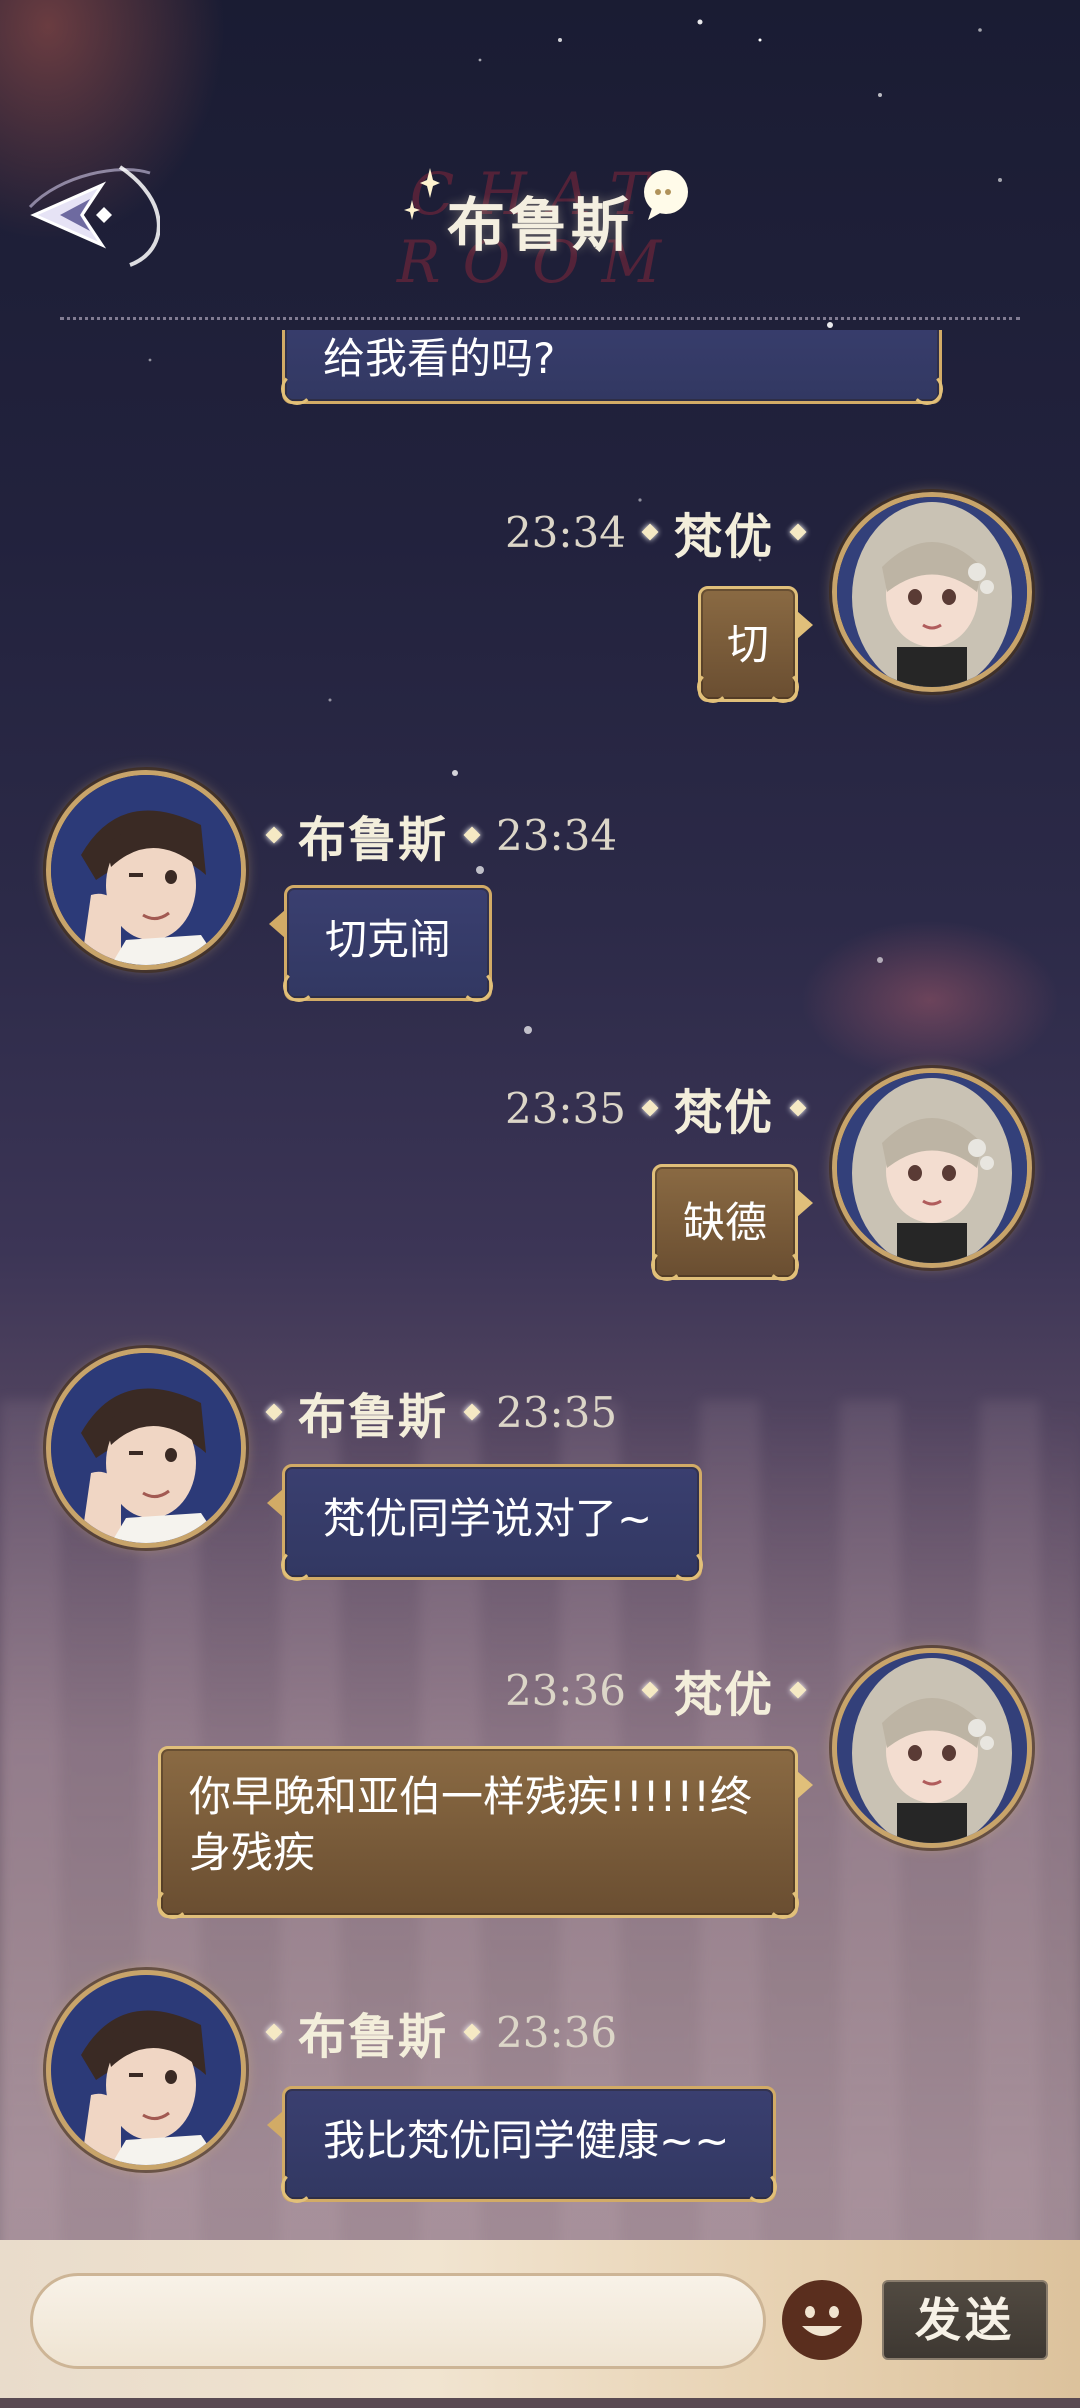  I want to click on emoji-face-icon, so click(822, 2320).